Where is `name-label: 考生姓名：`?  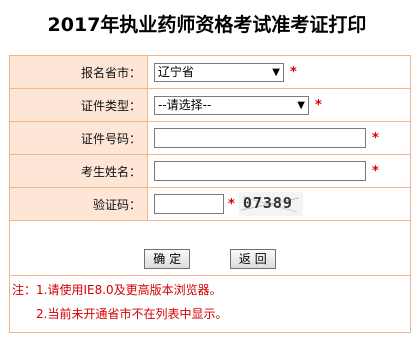 name-label: 考生姓名： is located at coordinates (78, 171).